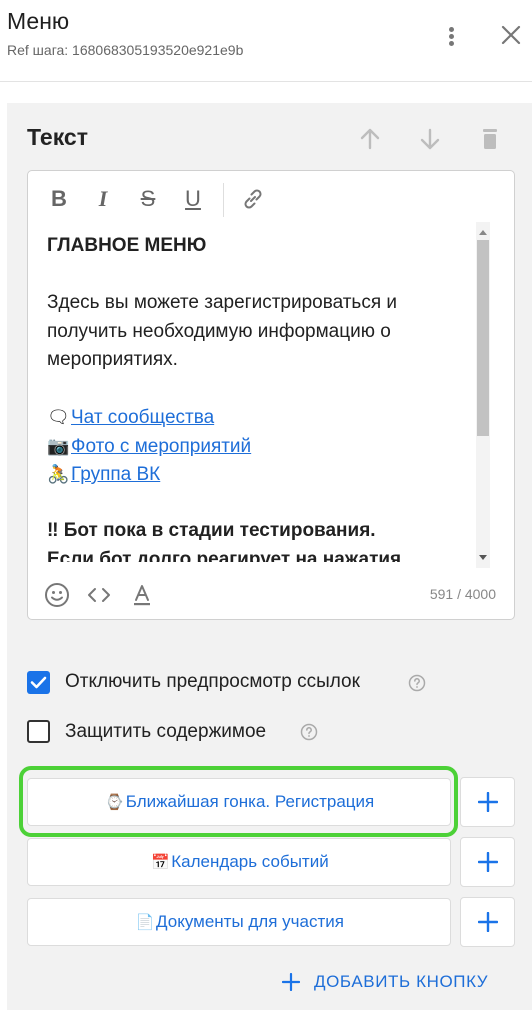  What do you see at coordinates (401, 981) in the screenshot?
I see `add-button-label: ДОБАВИТЬ КНОПКУ` at bounding box center [401, 981].